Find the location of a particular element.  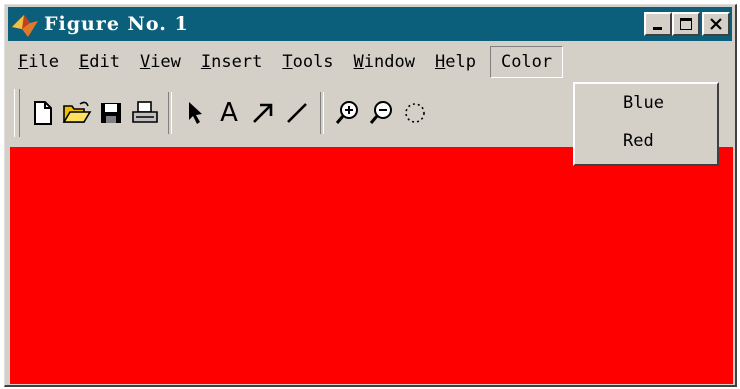

print-icon is located at coordinates (145, 112).